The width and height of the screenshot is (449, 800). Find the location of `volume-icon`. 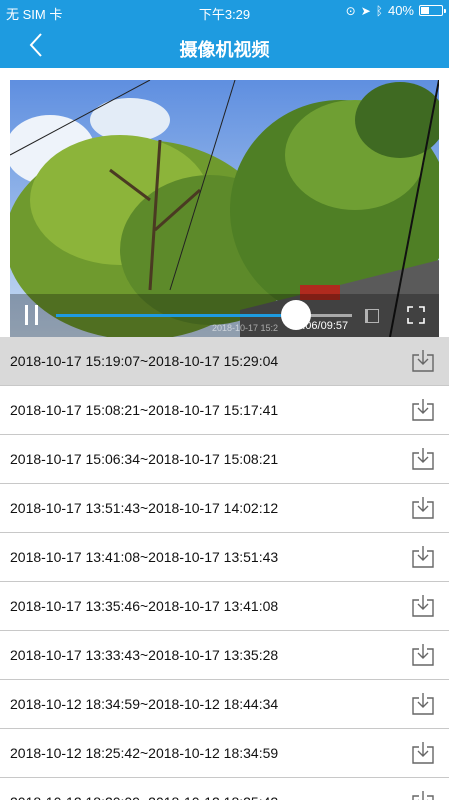

volume-icon is located at coordinates (372, 316).